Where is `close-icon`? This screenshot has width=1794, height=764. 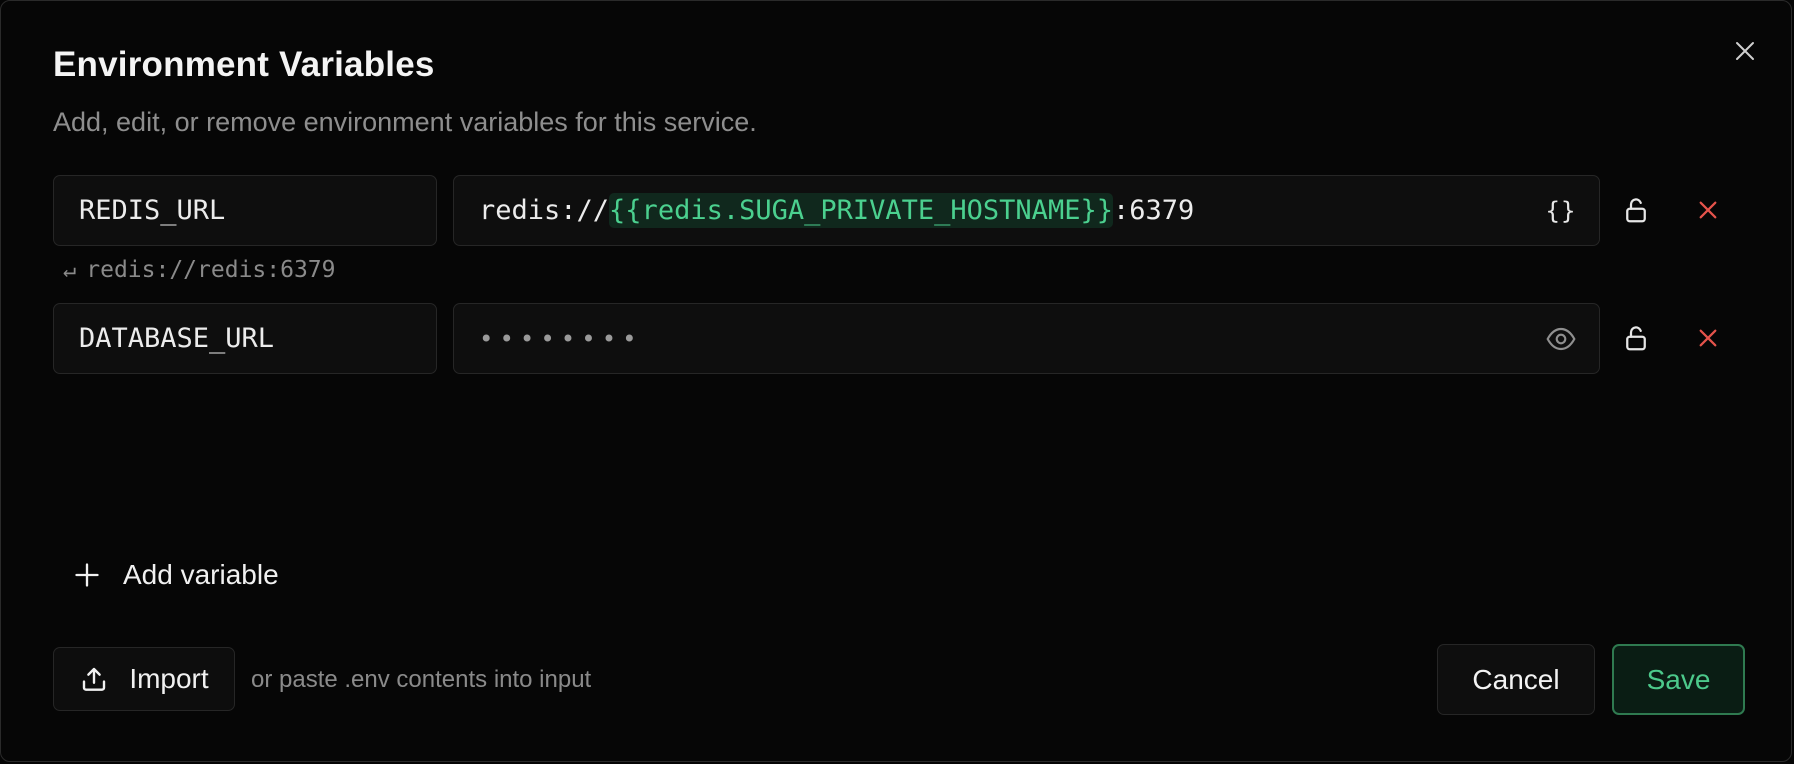
close-icon is located at coordinates (1745, 51).